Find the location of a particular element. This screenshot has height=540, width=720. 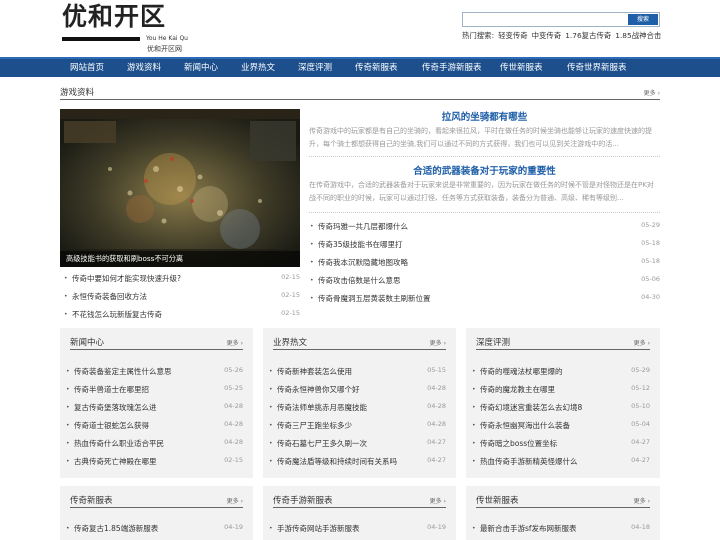

divider is located at coordinates (484, 156).